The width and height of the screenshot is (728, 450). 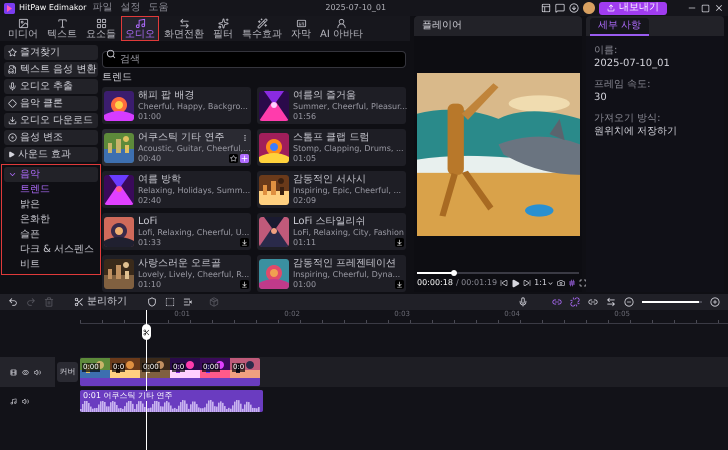 I want to click on field-value: 30, so click(x=601, y=97).